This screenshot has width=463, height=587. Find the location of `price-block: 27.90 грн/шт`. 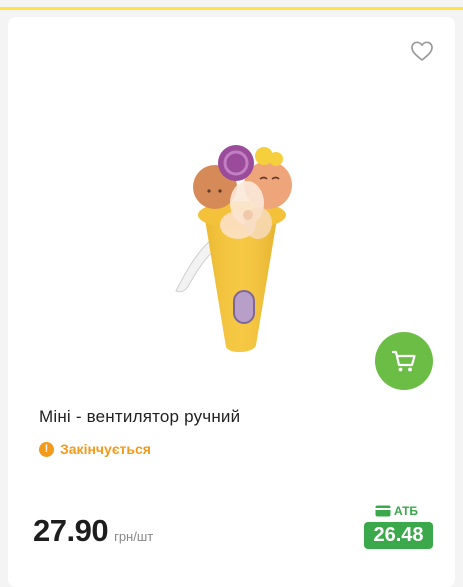

price-block: 27.90 грн/шт is located at coordinates (93, 531).